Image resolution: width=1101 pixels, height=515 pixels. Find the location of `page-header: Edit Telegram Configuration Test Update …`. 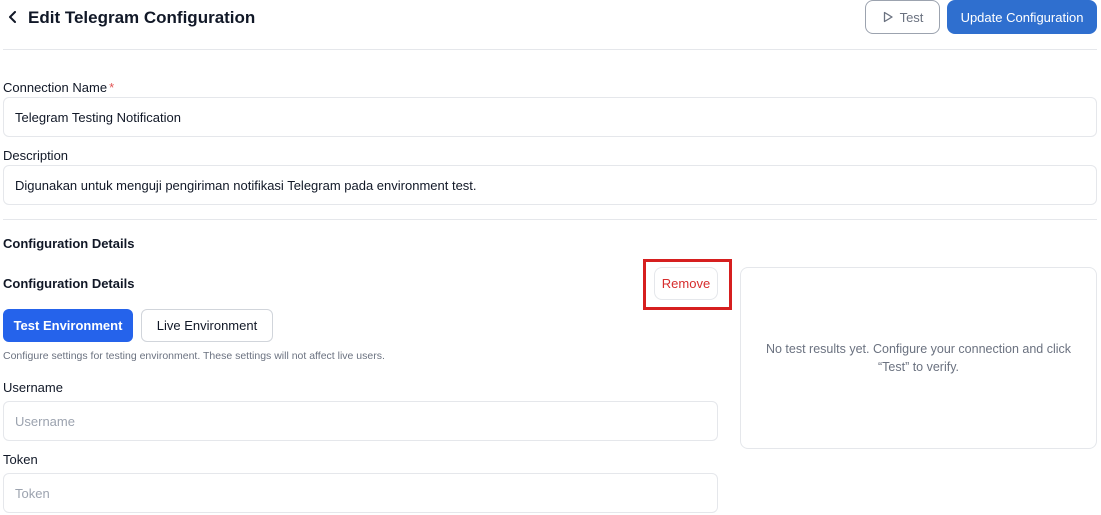

page-header: Edit Telegram Configuration Test Update … is located at coordinates (550, 25).